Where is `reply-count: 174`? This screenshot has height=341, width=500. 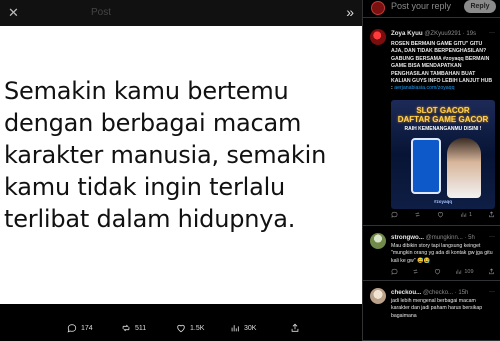 reply-count: 174 is located at coordinates (87, 328).